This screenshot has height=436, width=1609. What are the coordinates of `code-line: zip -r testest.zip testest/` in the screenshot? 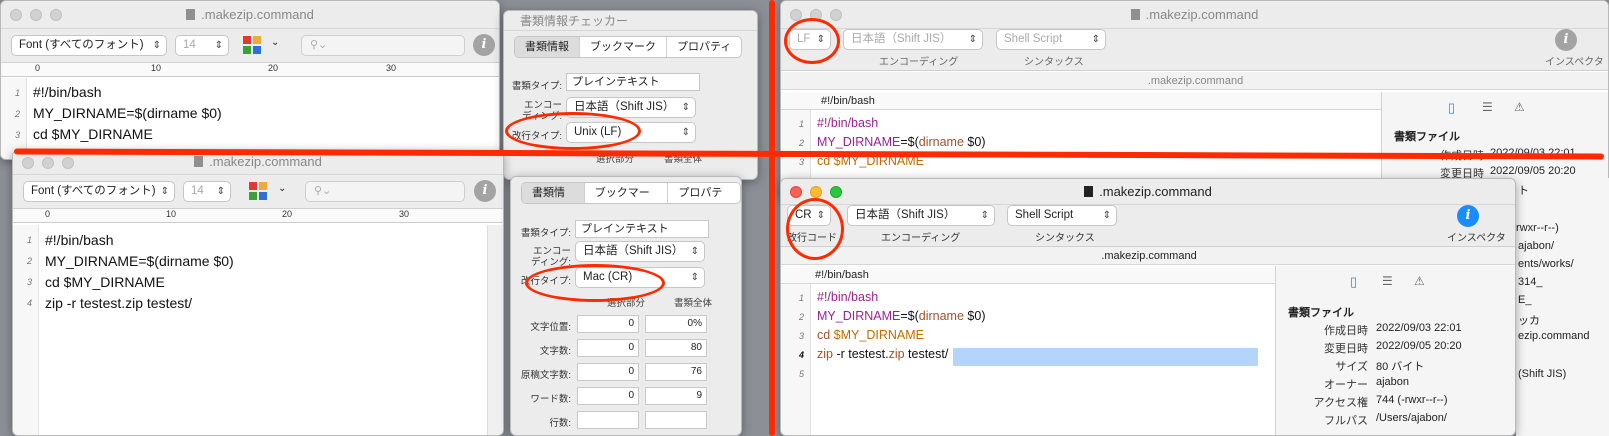 It's located at (883, 354).